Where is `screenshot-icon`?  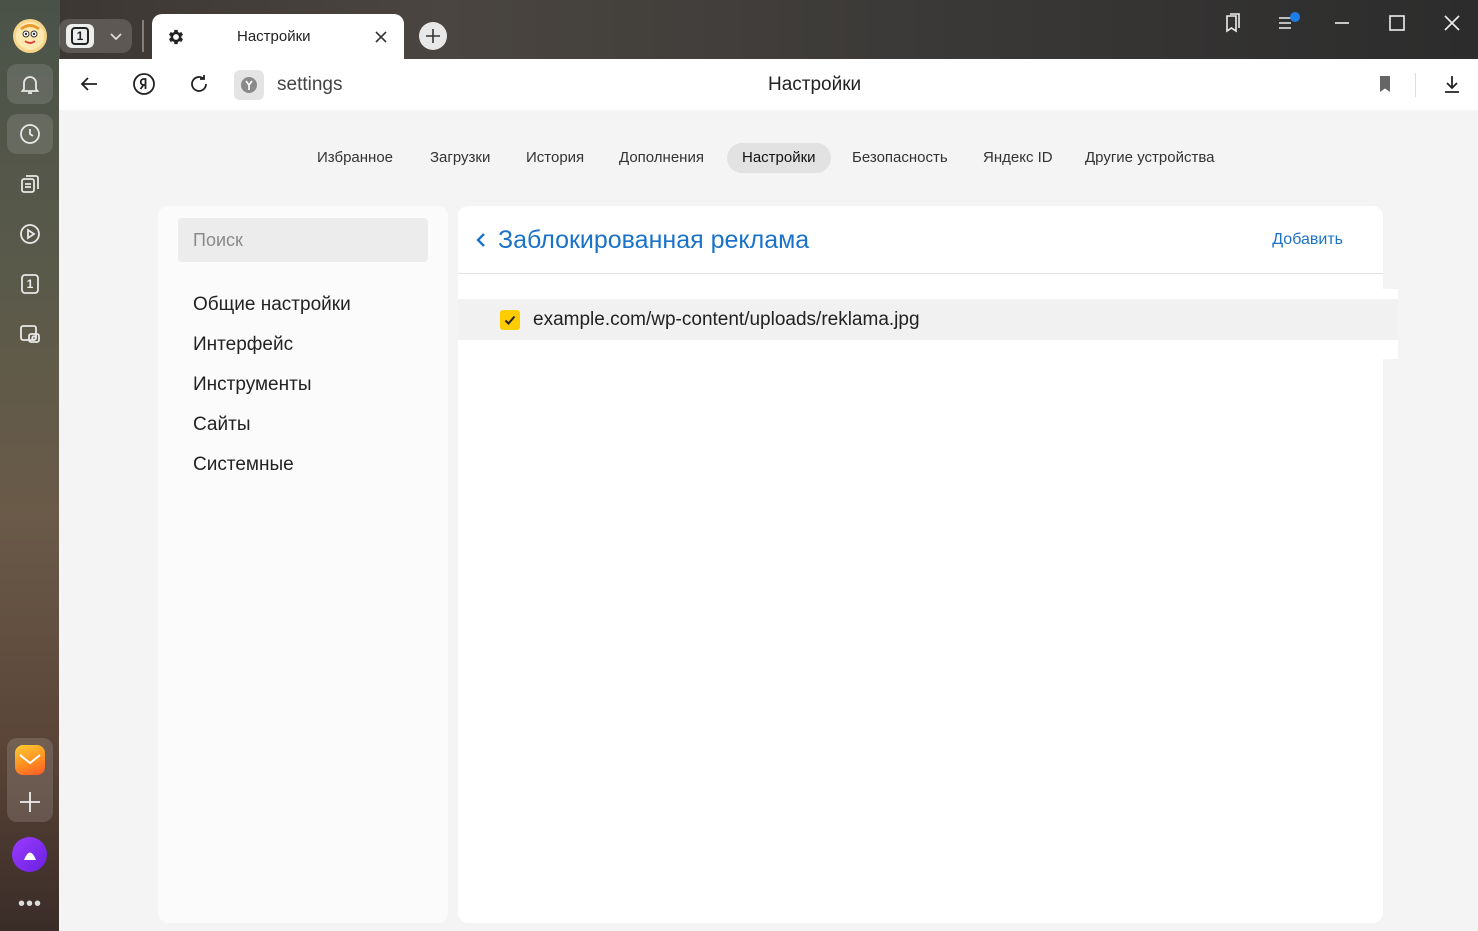
screenshot-icon is located at coordinates (30, 334).